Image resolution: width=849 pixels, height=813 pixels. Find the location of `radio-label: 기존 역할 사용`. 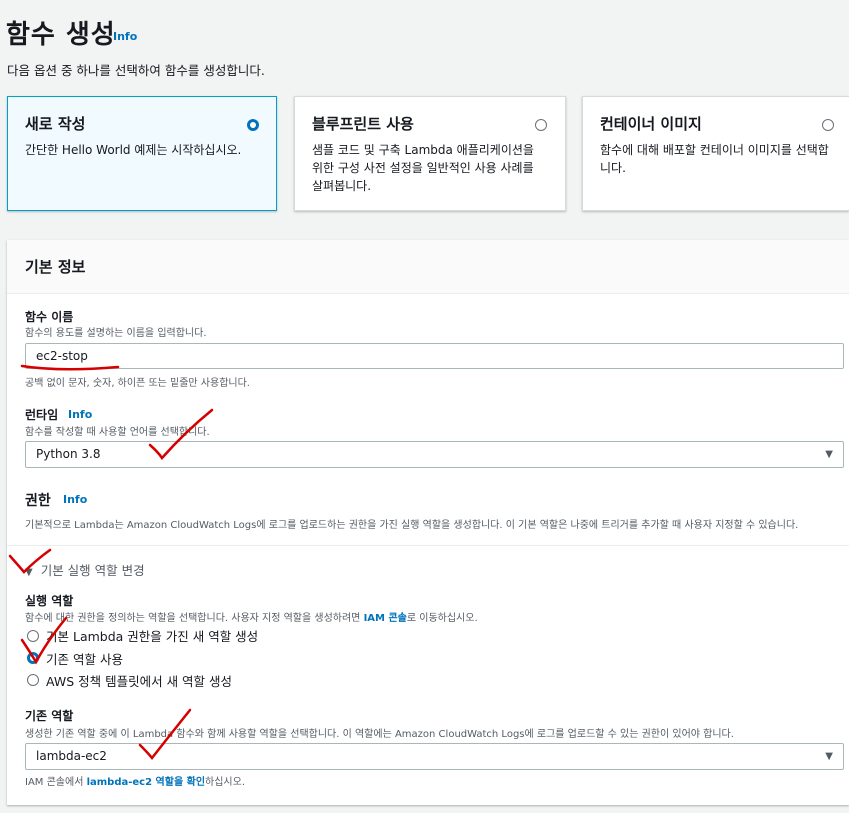

radio-label: 기존 역할 사용 is located at coordinates (84, 659).